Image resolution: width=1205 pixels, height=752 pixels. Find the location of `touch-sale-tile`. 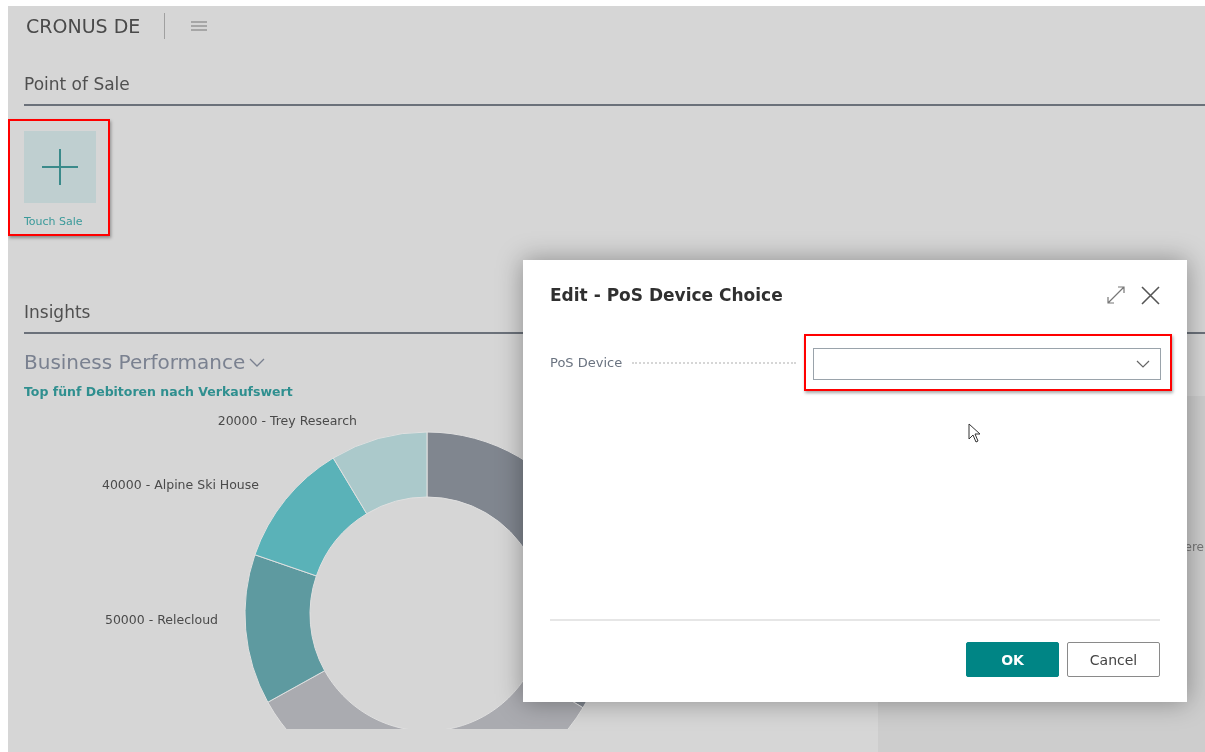

touch-sale-tile is located at coordinates (60, 167).